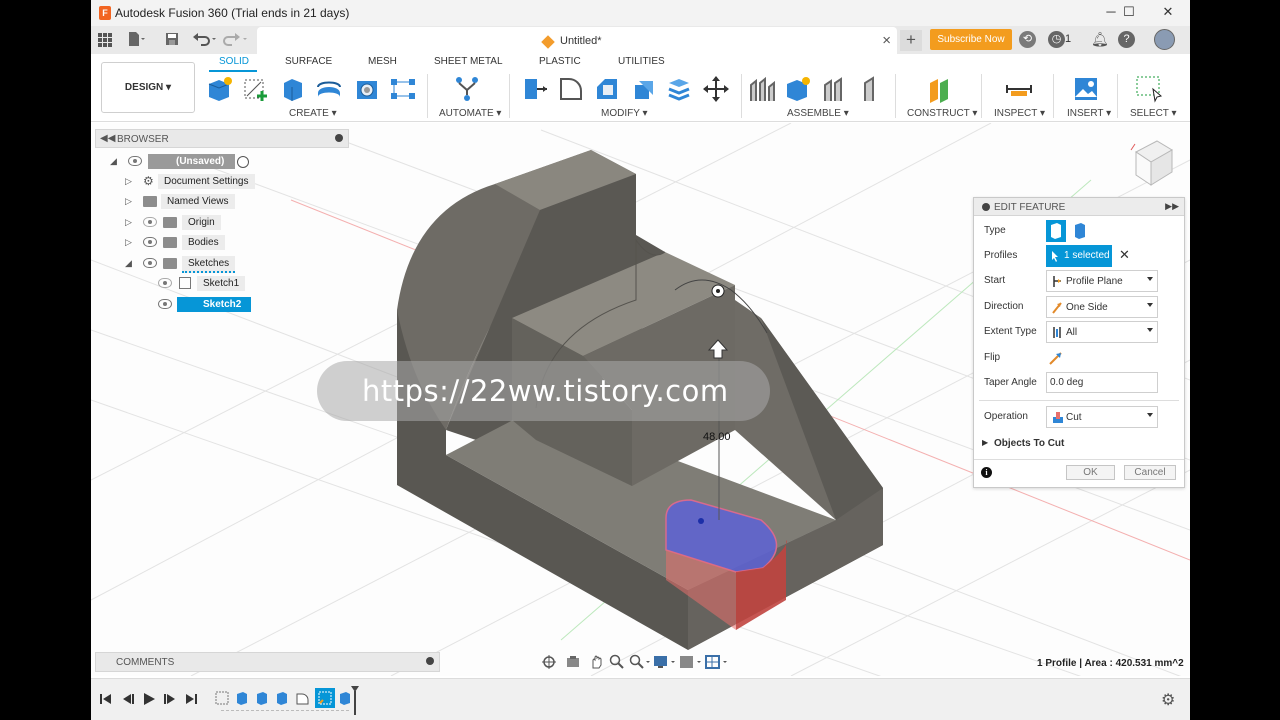 The height and width of the screenshot is (720, 1280). Describe the element at coordinates (313, 113) in the screenshot. I see `create-menu: CREATE ▾` at that location.